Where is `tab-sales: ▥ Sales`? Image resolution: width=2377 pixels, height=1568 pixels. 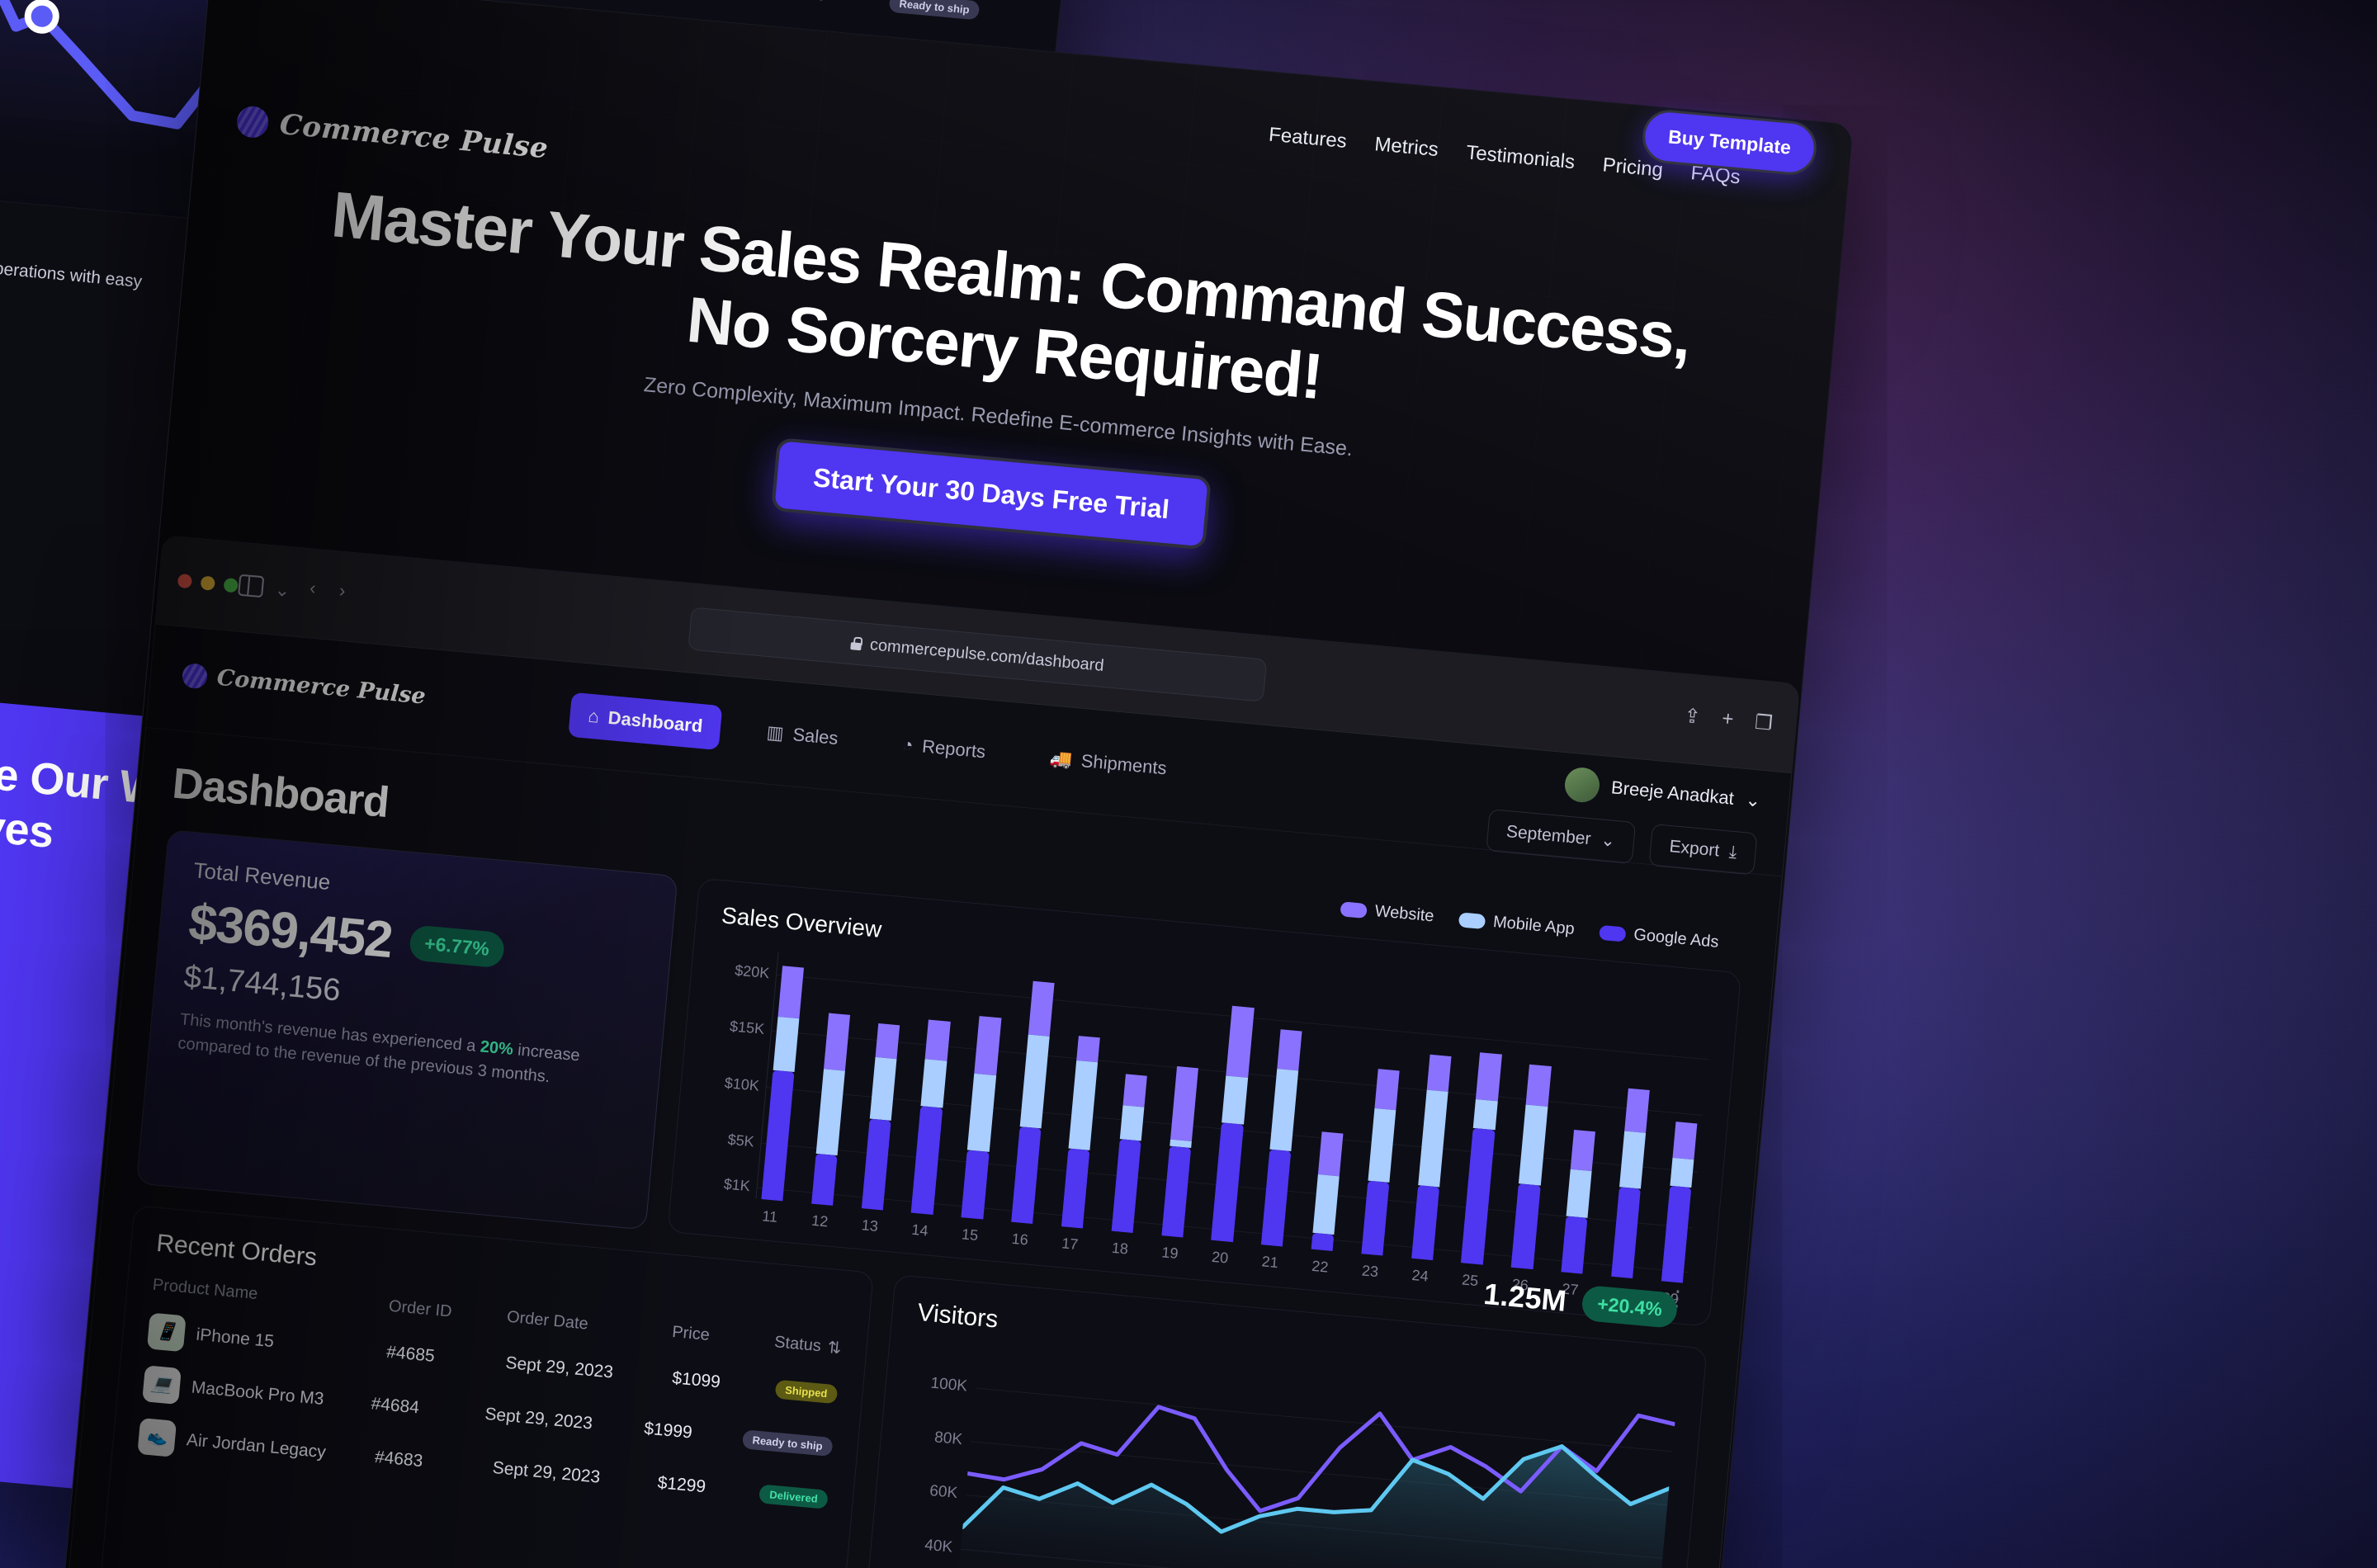 tab-sales: ▥ Sales is located at coordinates (802, 735).